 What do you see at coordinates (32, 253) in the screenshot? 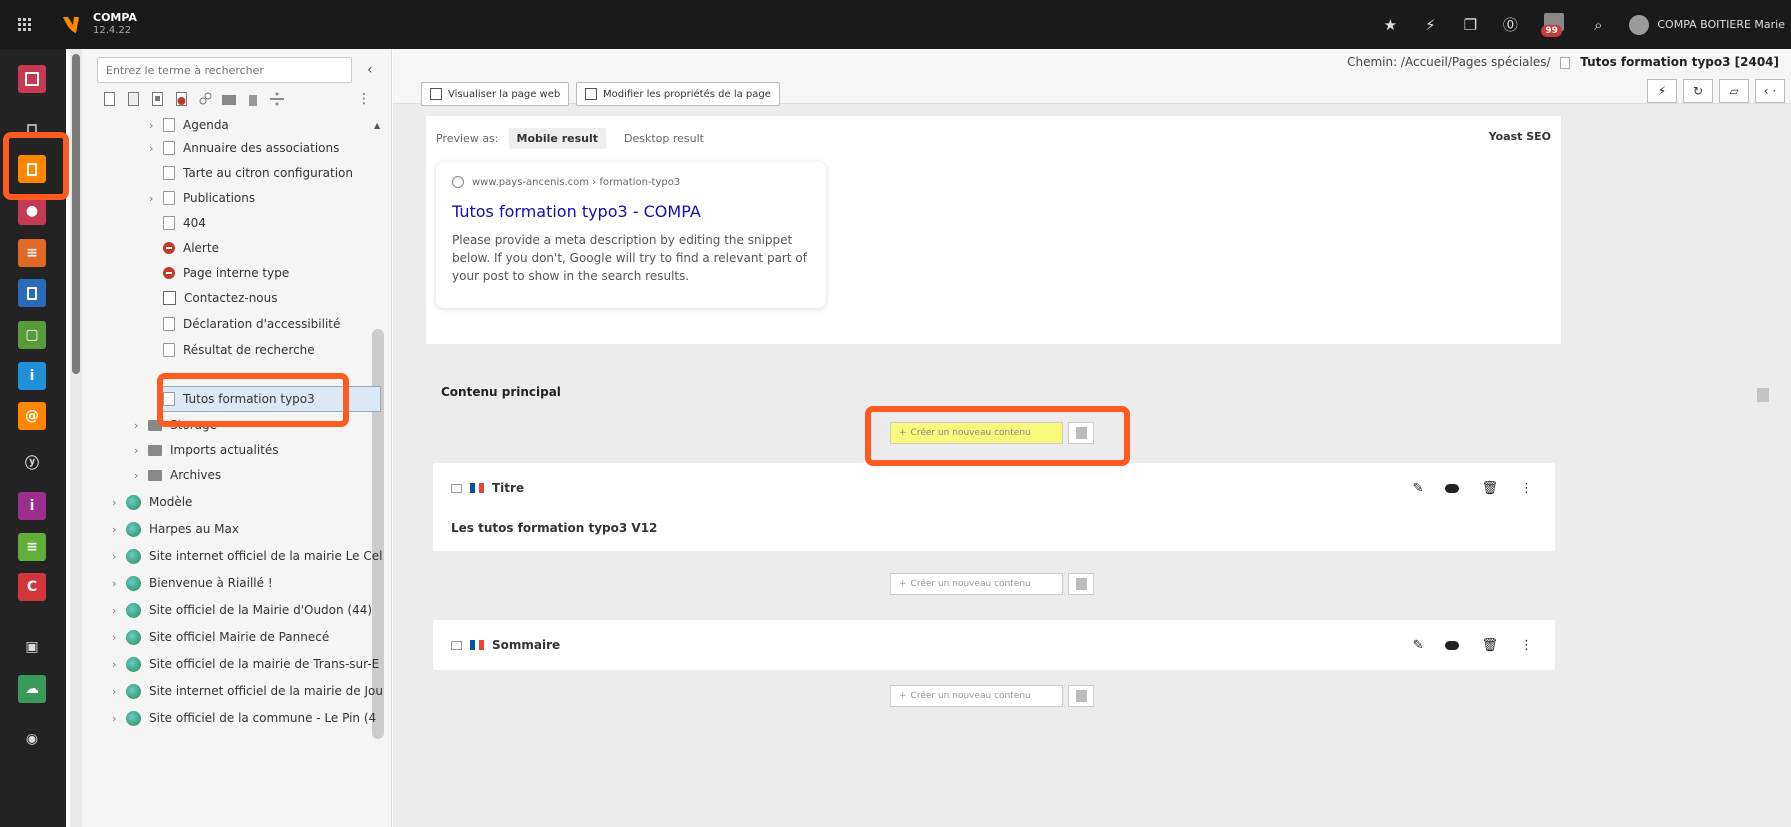
I see `list-module-icon: ≡` at bounding box center [32, 253].